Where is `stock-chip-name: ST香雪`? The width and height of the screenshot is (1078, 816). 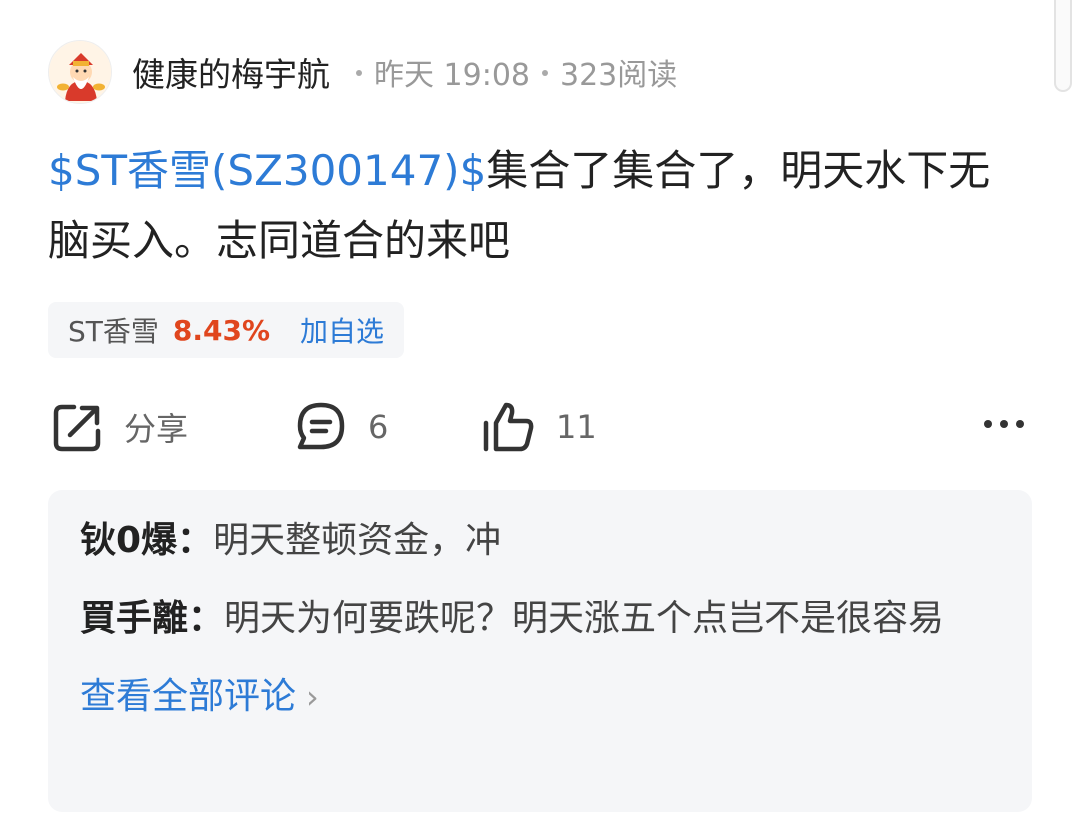 stock-chip-name: ST香雪 is located at coordinates (113, 331).